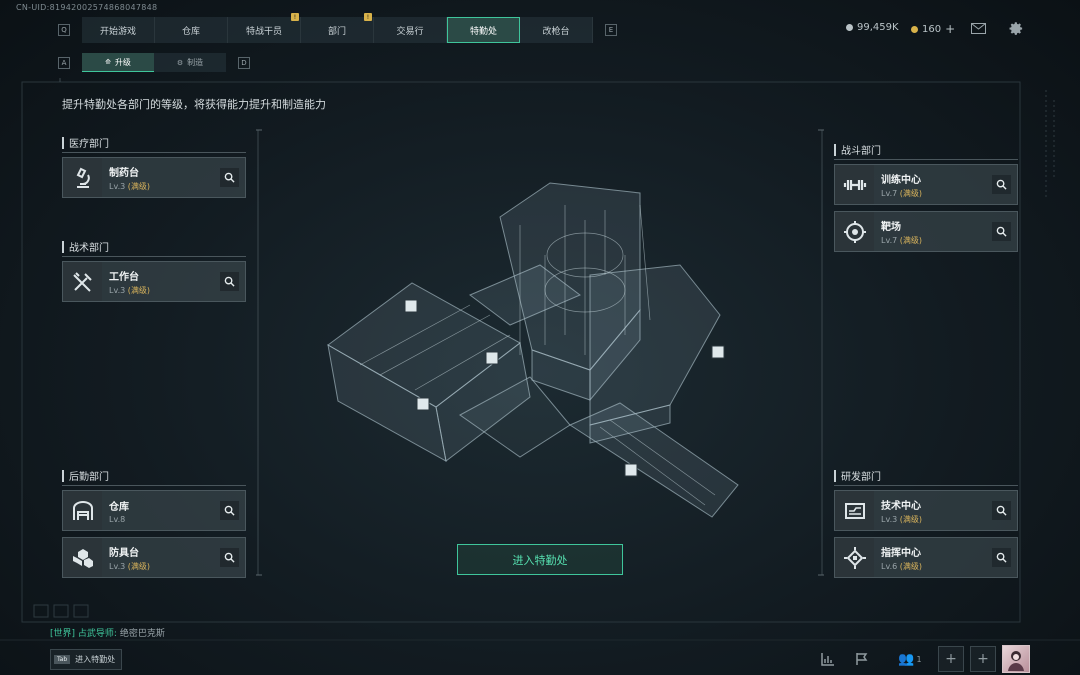 The width and height of the screenshot is (1080, 675). Describe the element at coordinates (862, 659) in the screenshot. I see `flag-icon` at that location.